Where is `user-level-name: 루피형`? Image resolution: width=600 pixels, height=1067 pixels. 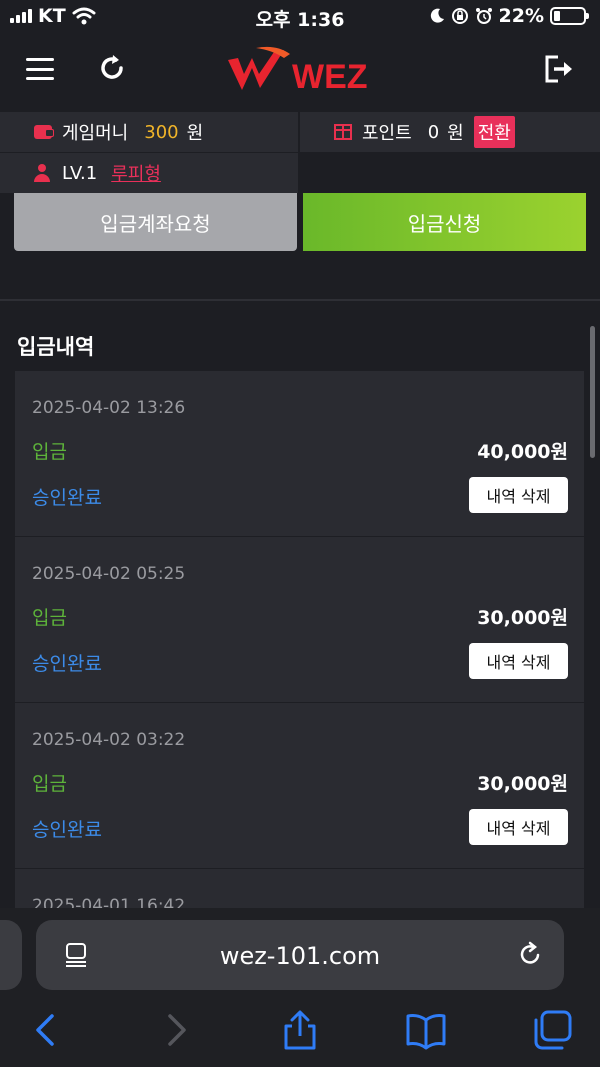
user-level-name: 루피형 is located at coordinates (136, 173).